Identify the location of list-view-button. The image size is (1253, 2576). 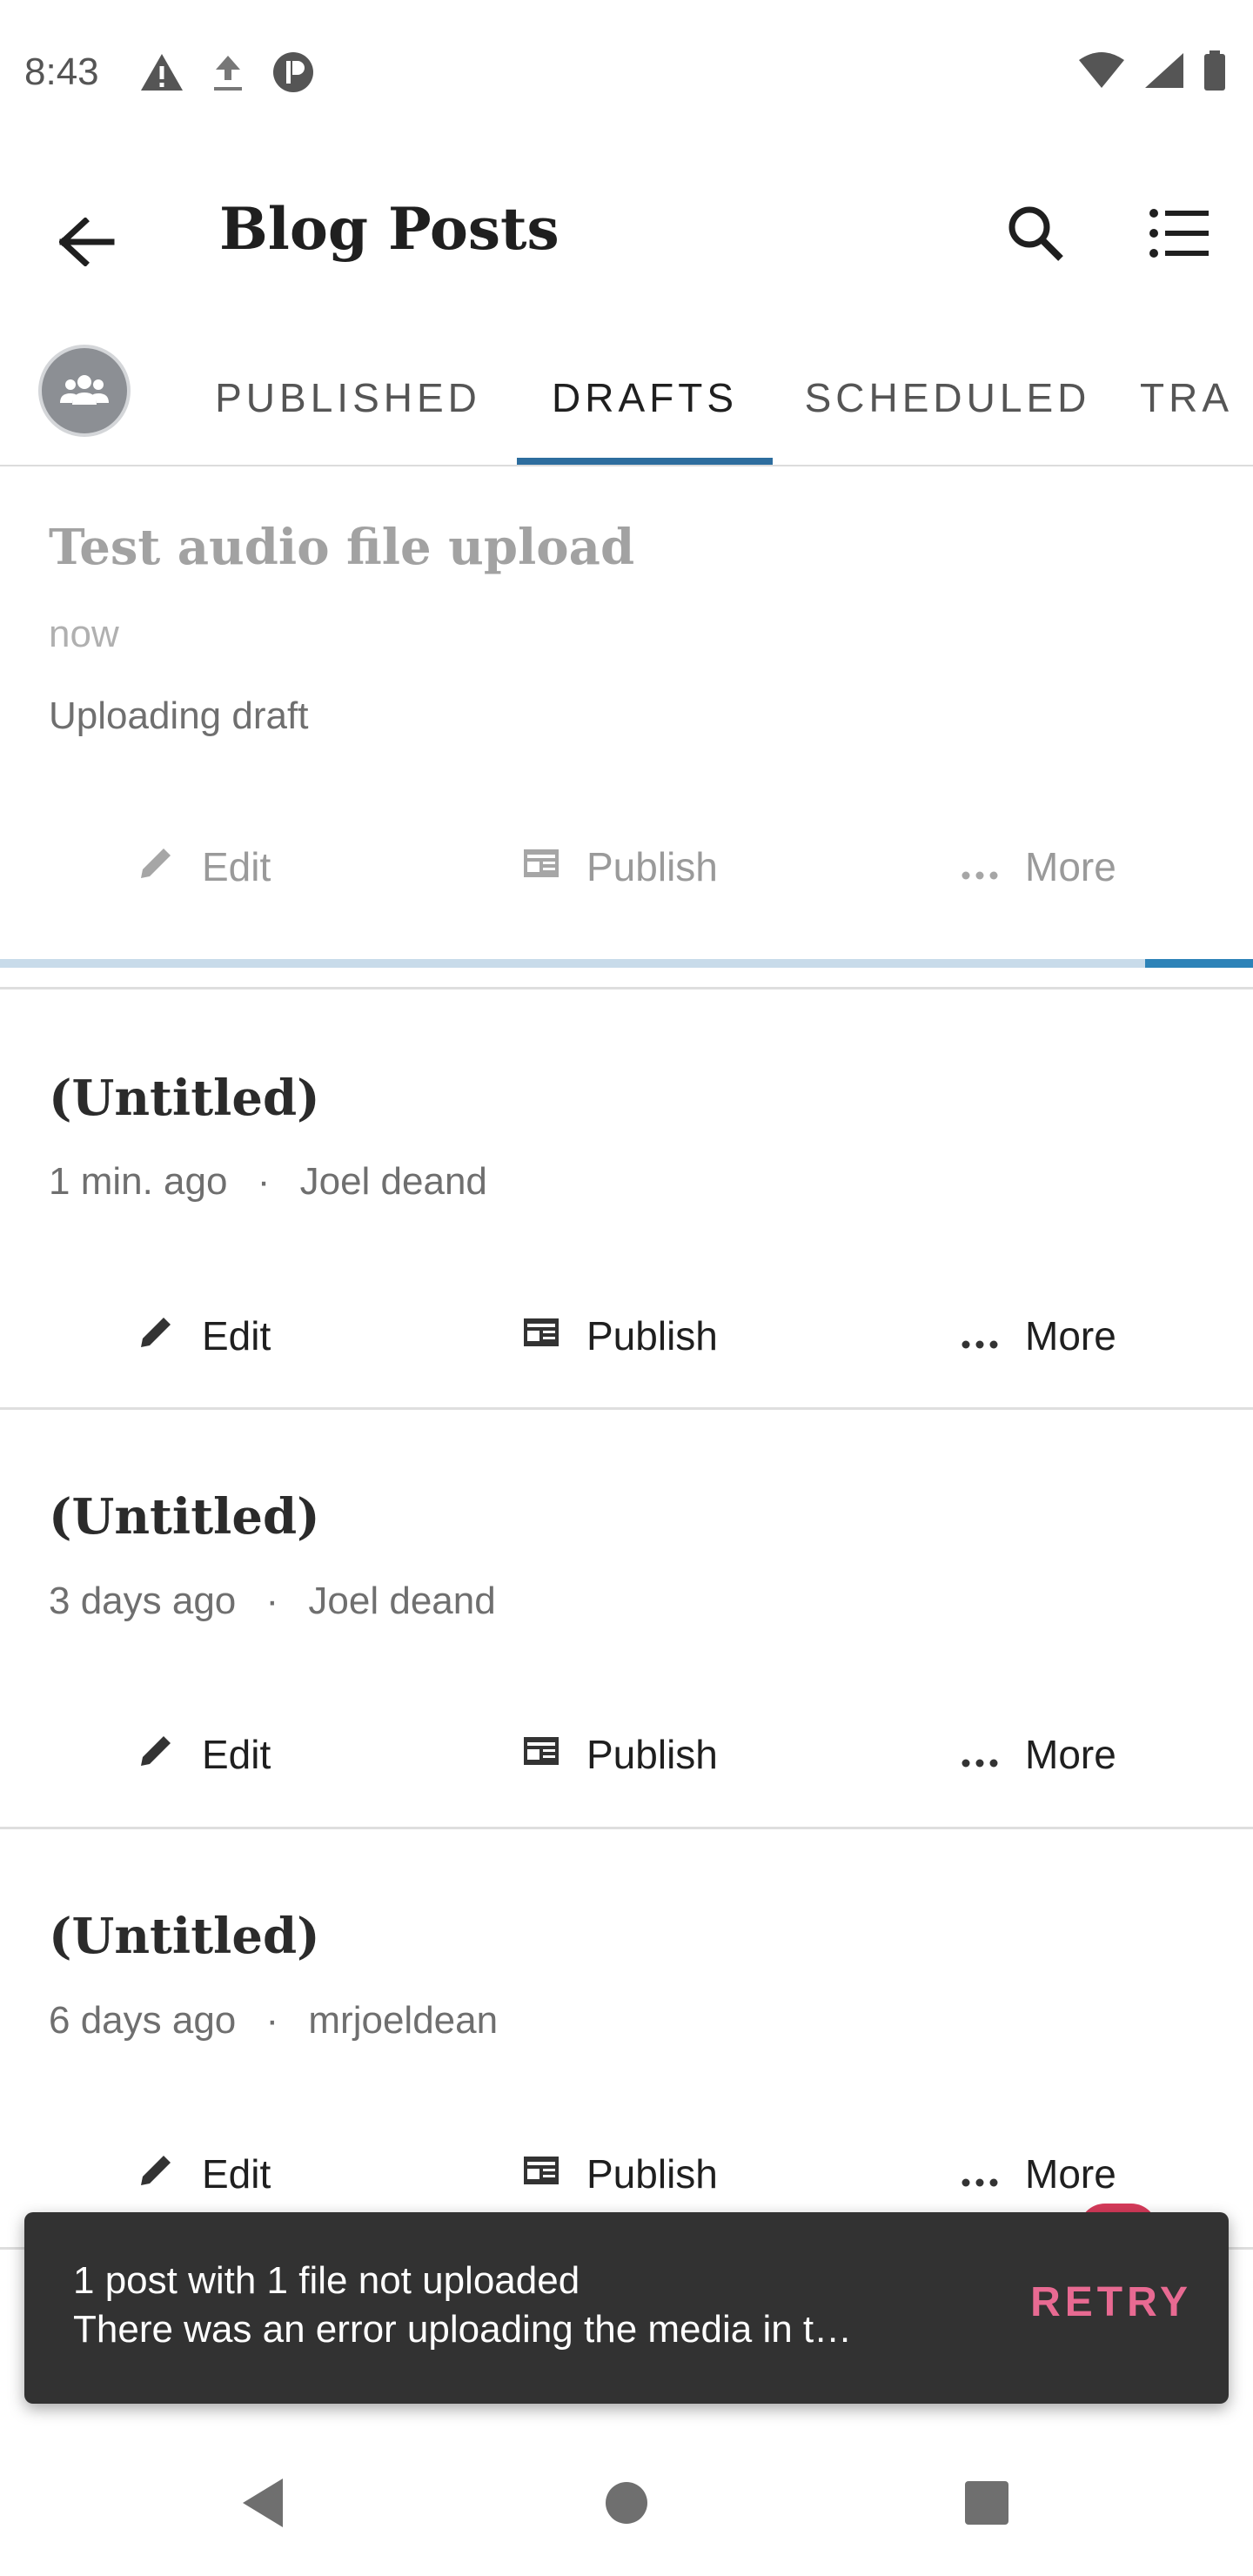
(1179, 234).